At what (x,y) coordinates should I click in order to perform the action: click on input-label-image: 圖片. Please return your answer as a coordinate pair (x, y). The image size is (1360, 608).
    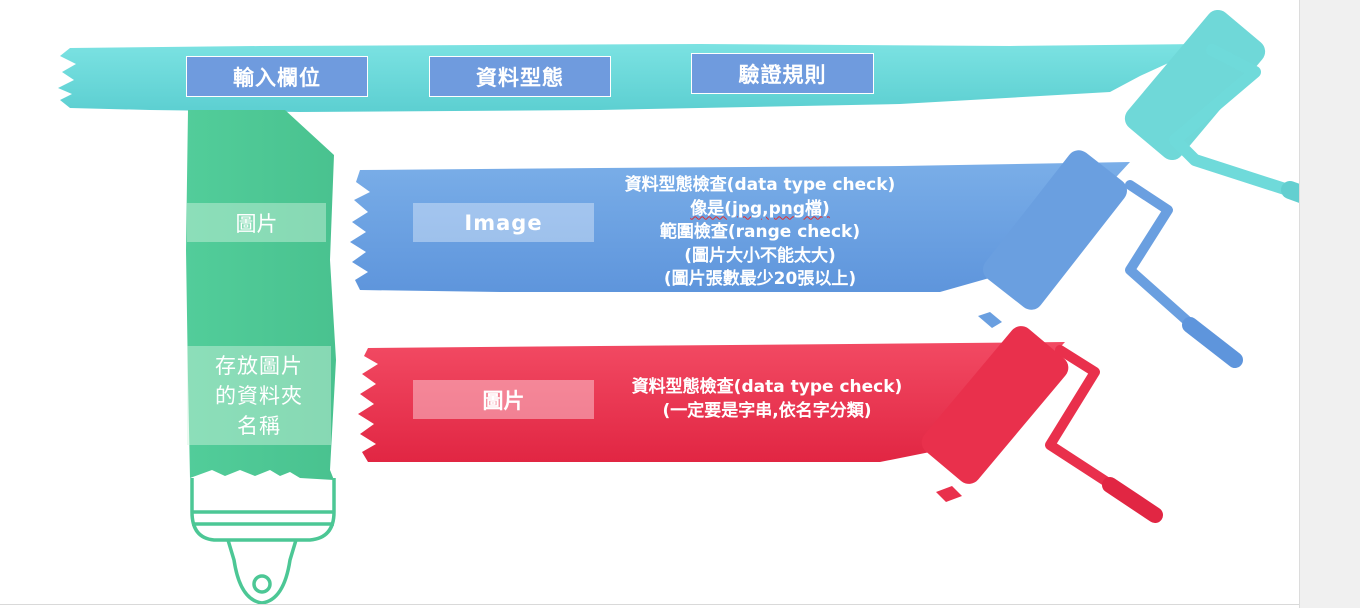
    Looking at the image, I should click on (256, 222).